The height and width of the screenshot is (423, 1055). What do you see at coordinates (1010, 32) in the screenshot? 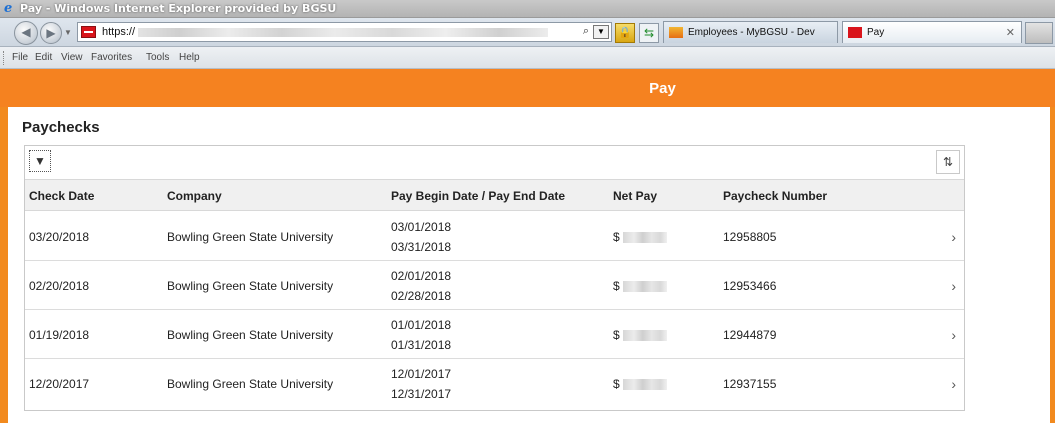
I see `close-tab-icon: ✕` at bounding box center [1010, 32].